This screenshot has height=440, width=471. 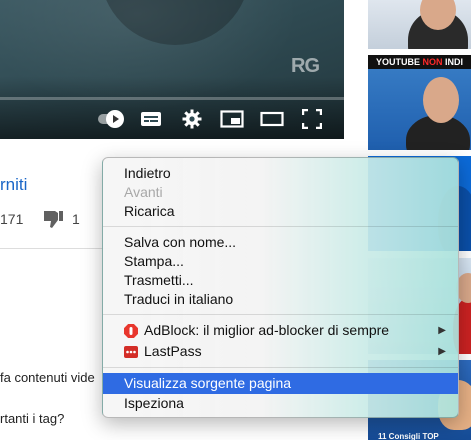 What do you see at coordinates (172, 98) in the screenshot?
I see `progress-bar` at bounding box center [172, 98].